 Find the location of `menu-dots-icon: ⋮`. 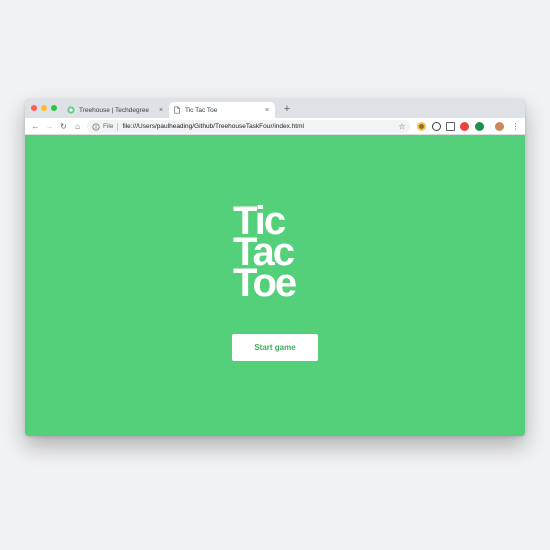

menu-dots-icon: ⋮ is located at coordinates (515, 126).